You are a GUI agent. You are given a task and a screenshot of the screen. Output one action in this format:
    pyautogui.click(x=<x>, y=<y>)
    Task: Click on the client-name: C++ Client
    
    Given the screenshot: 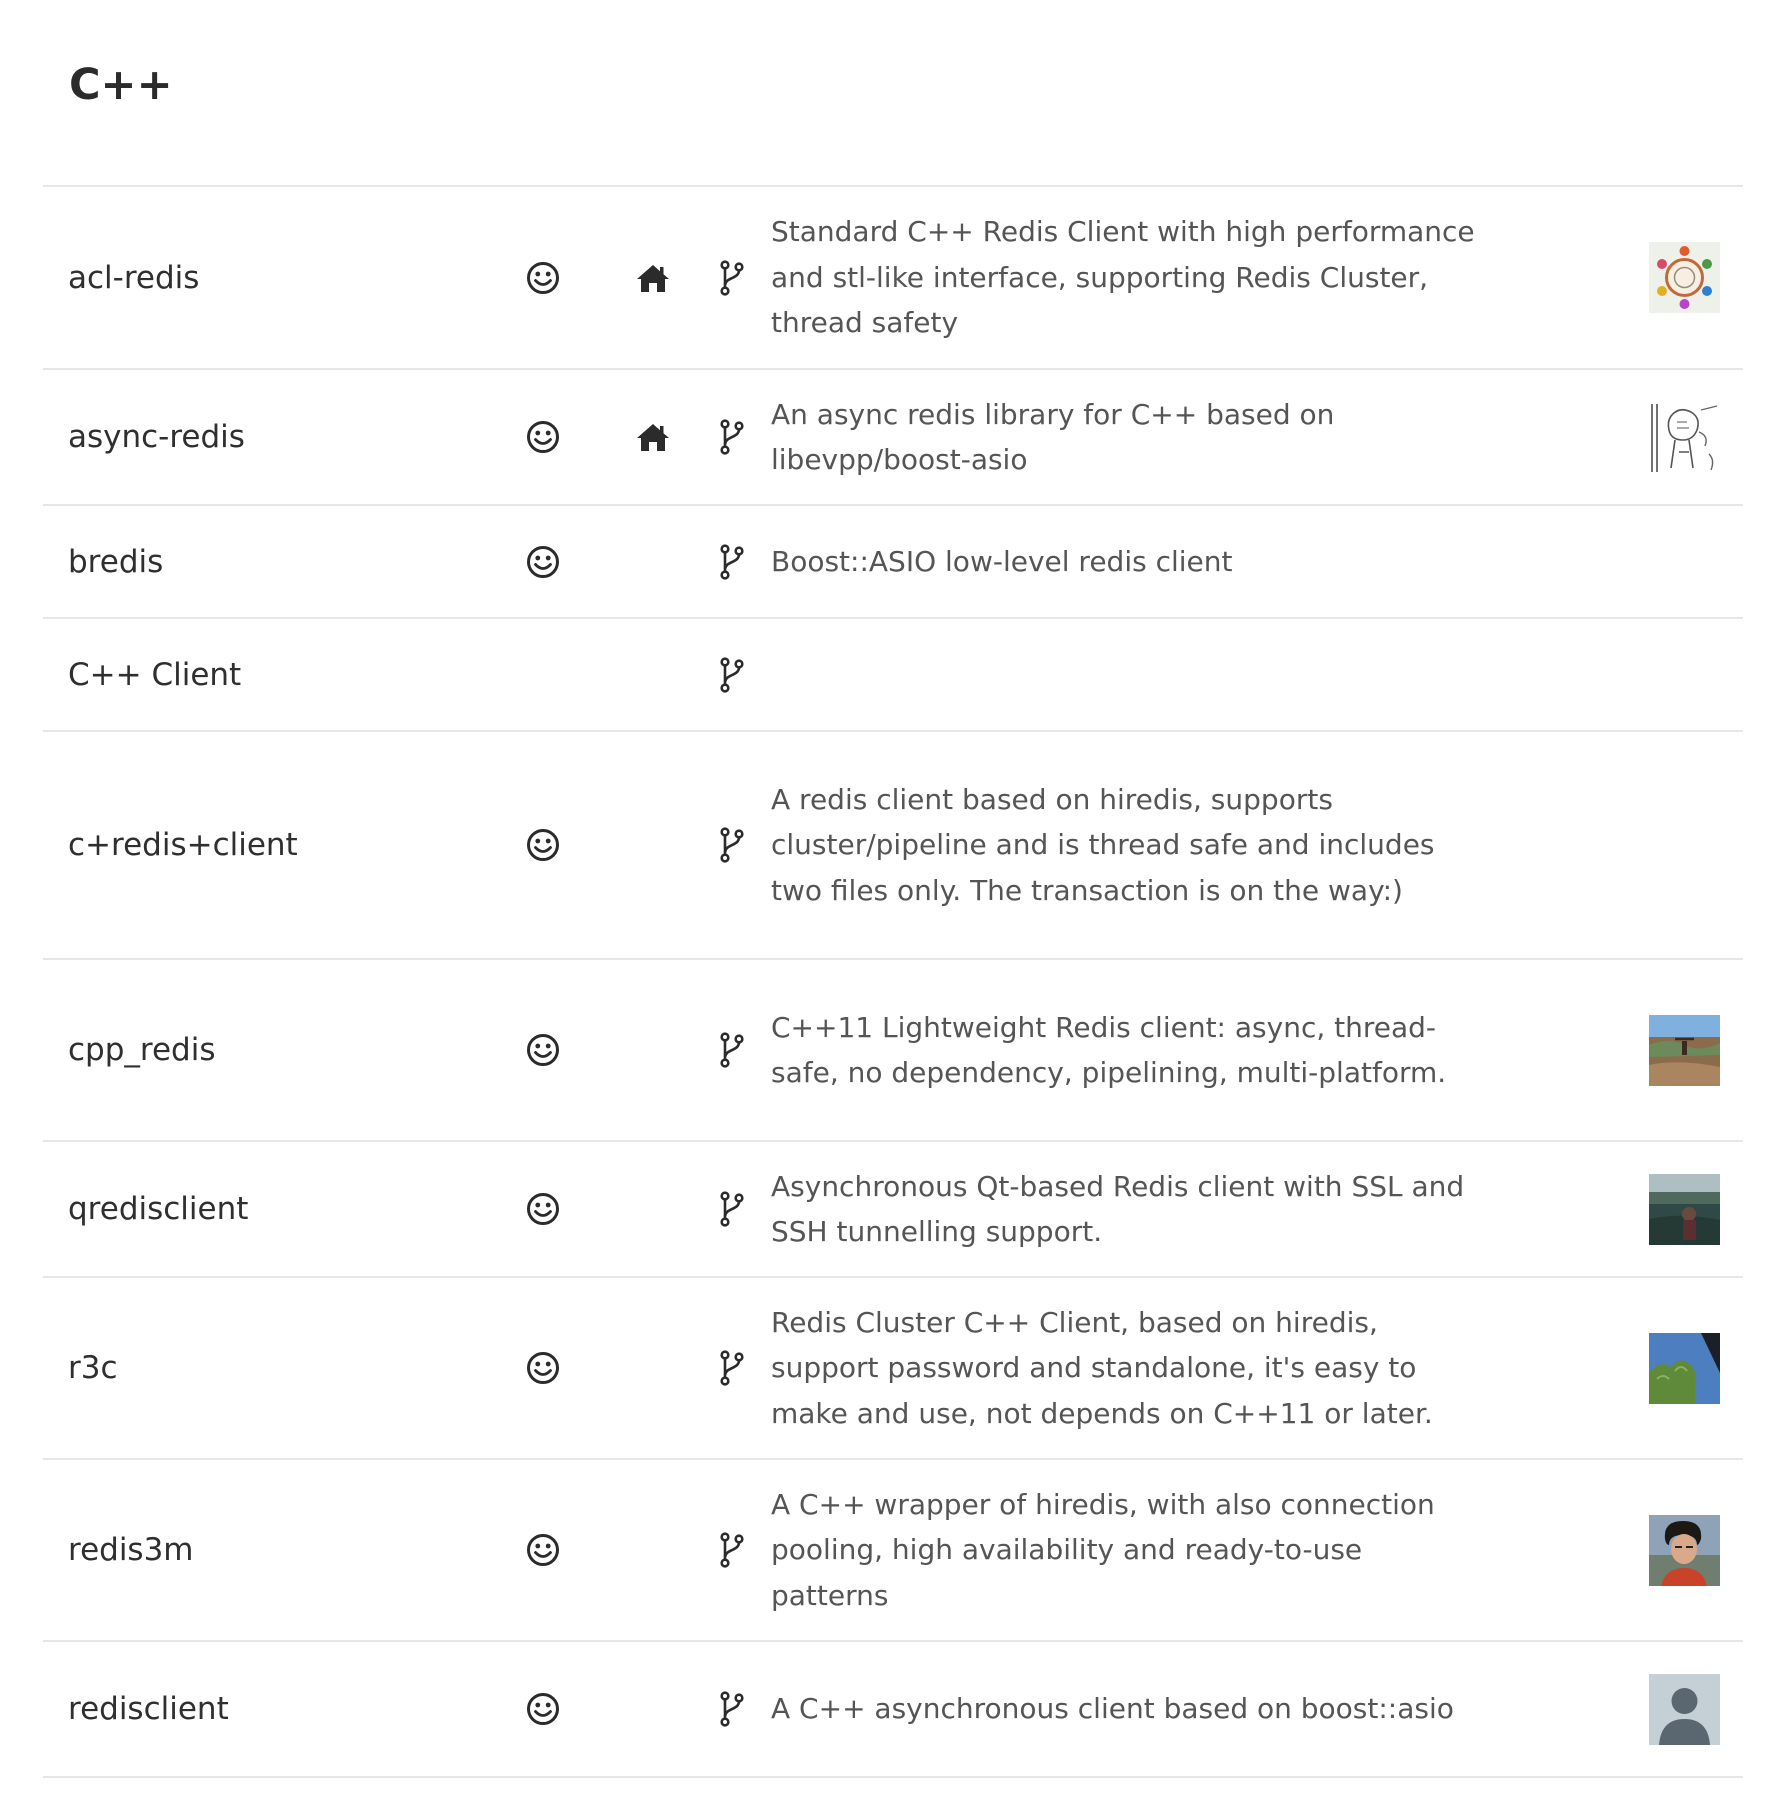 What is the action you would take?
    pyautogui.click(x=155, y=674)
    